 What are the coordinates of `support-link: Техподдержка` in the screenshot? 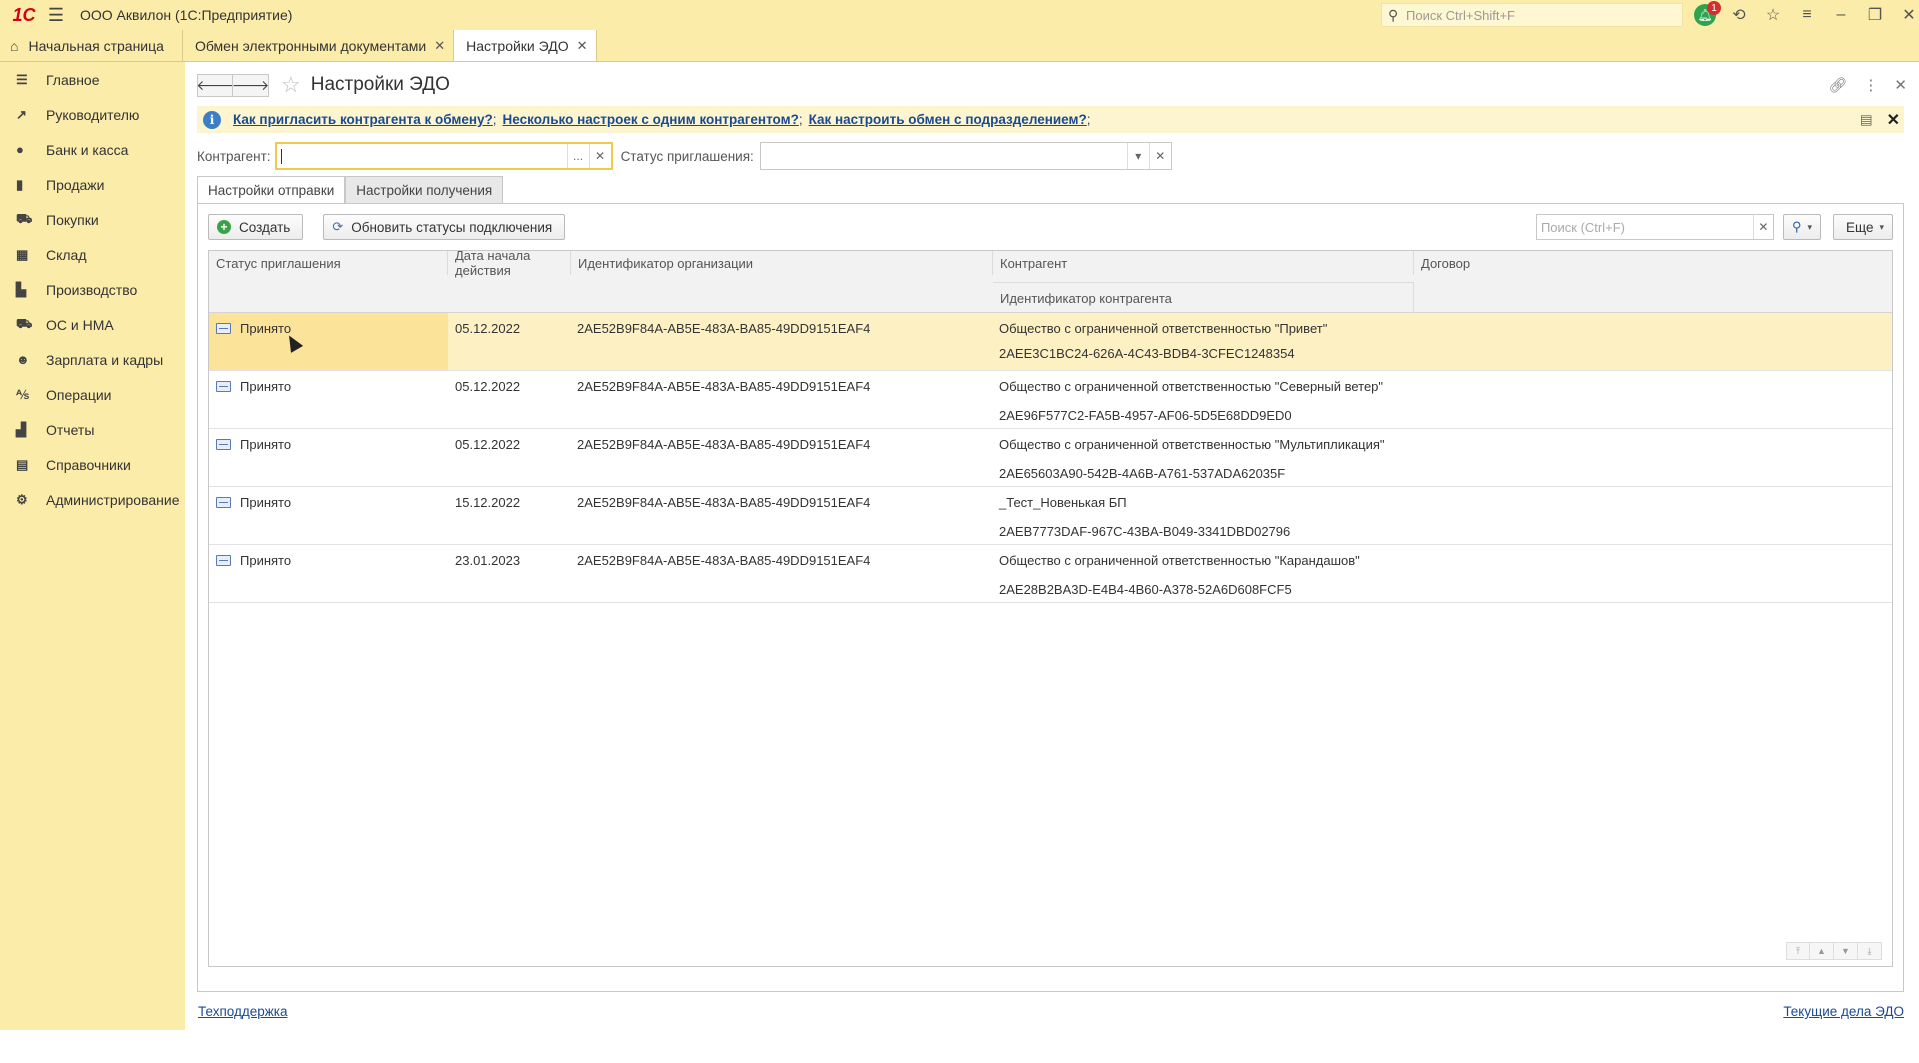 It's located at (242, 1011).